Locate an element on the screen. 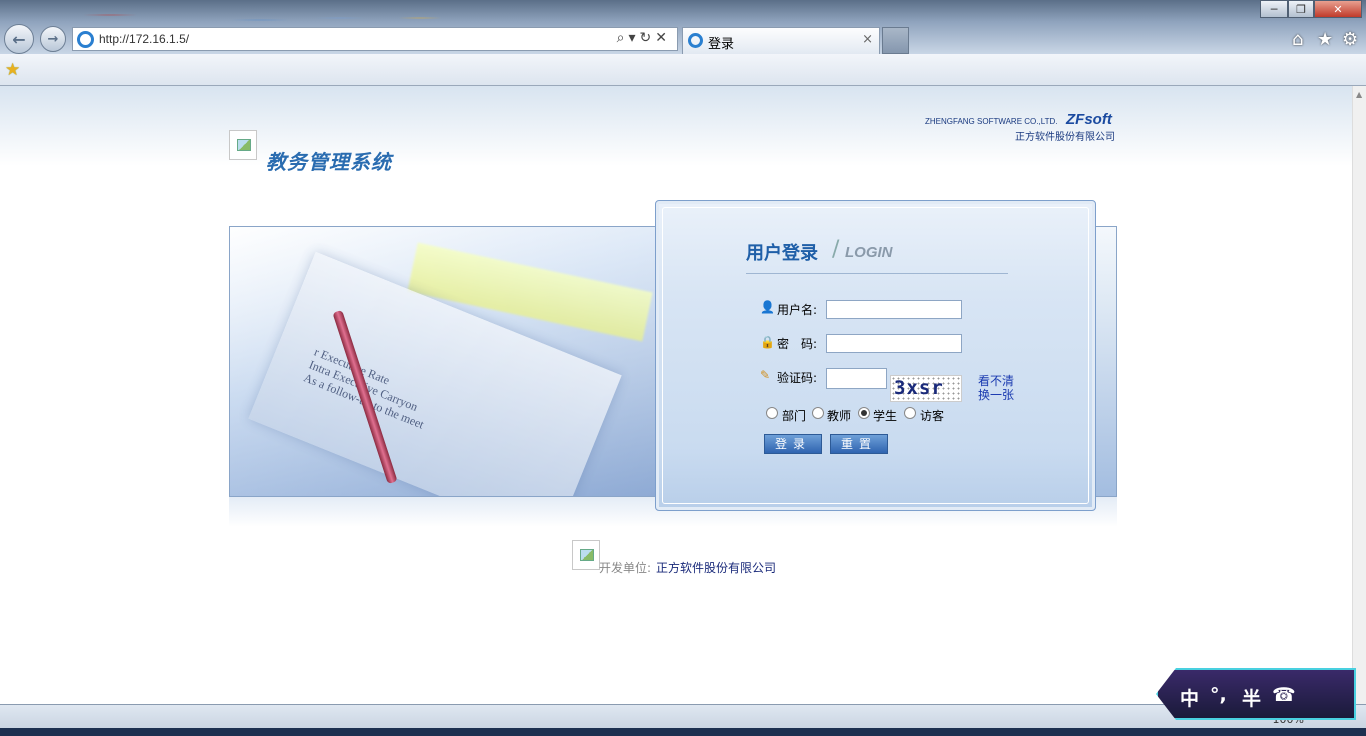 This screenshot has width=1366, height=736. favorites-star-icon: ★ is located at coordinates (1325, 39).